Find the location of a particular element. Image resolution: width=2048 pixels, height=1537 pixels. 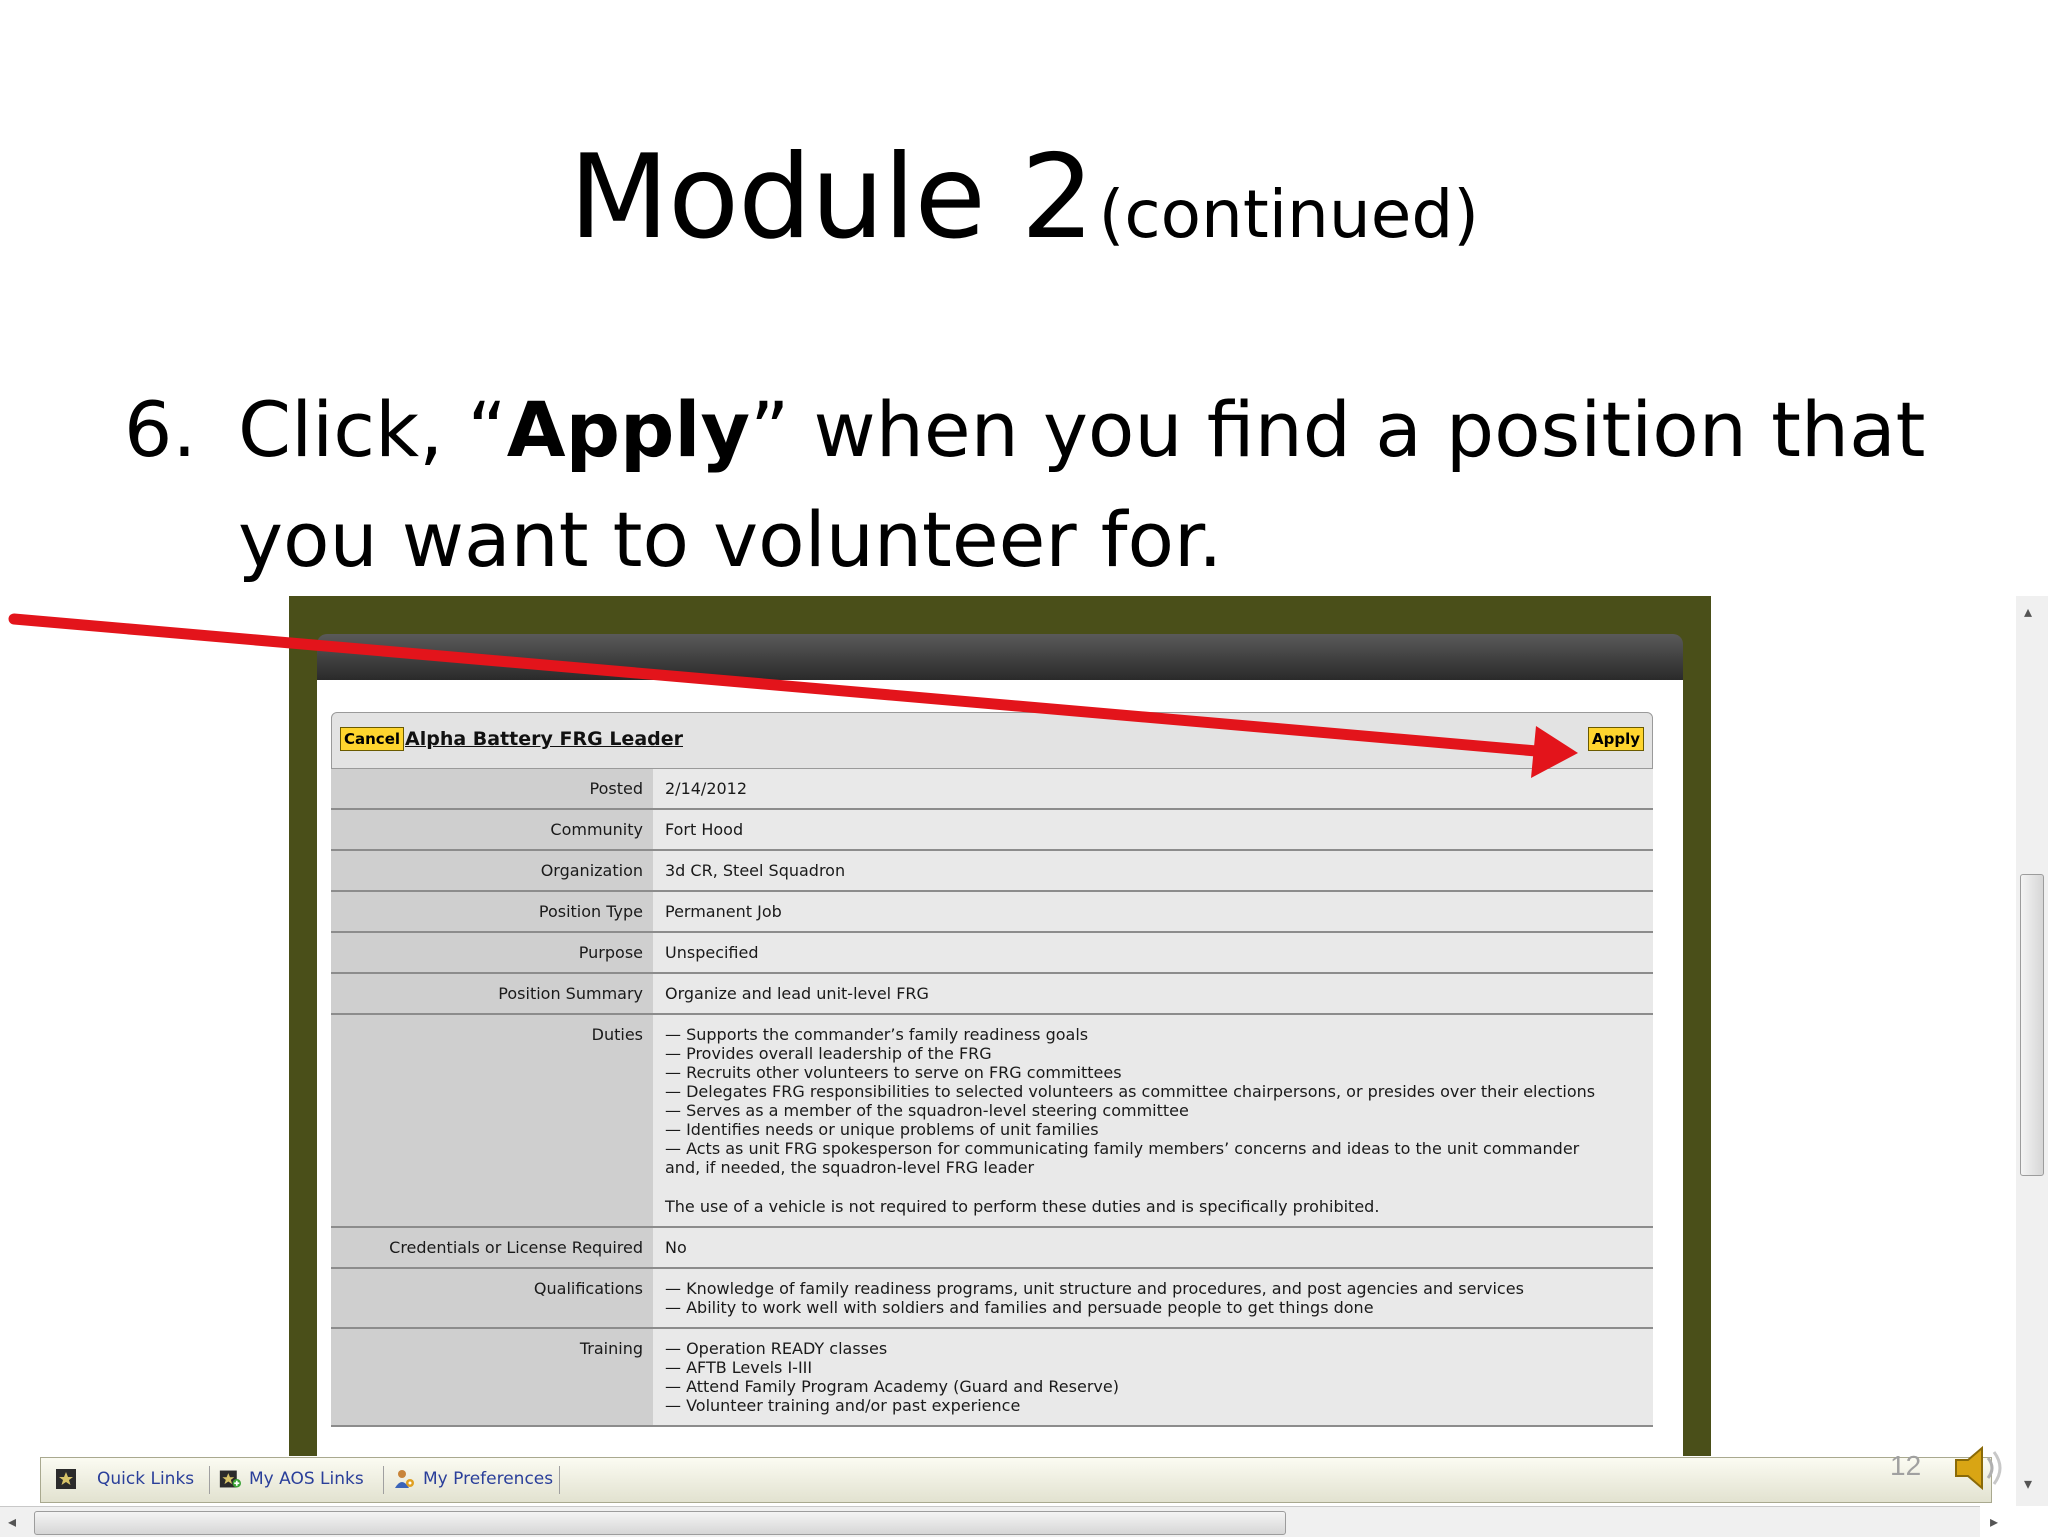

scroll-left-icon: ◂ is located at coordinates (12, 1521).